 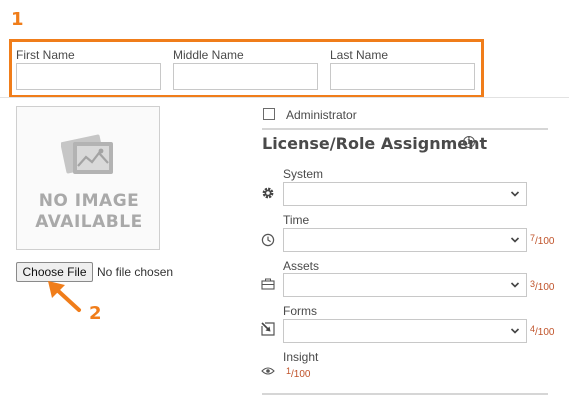 What do you see at coordinates (375, 143) in the screenshot?
I see `license-role-title: License/Role Assignment` at bounding box center [375, 143].